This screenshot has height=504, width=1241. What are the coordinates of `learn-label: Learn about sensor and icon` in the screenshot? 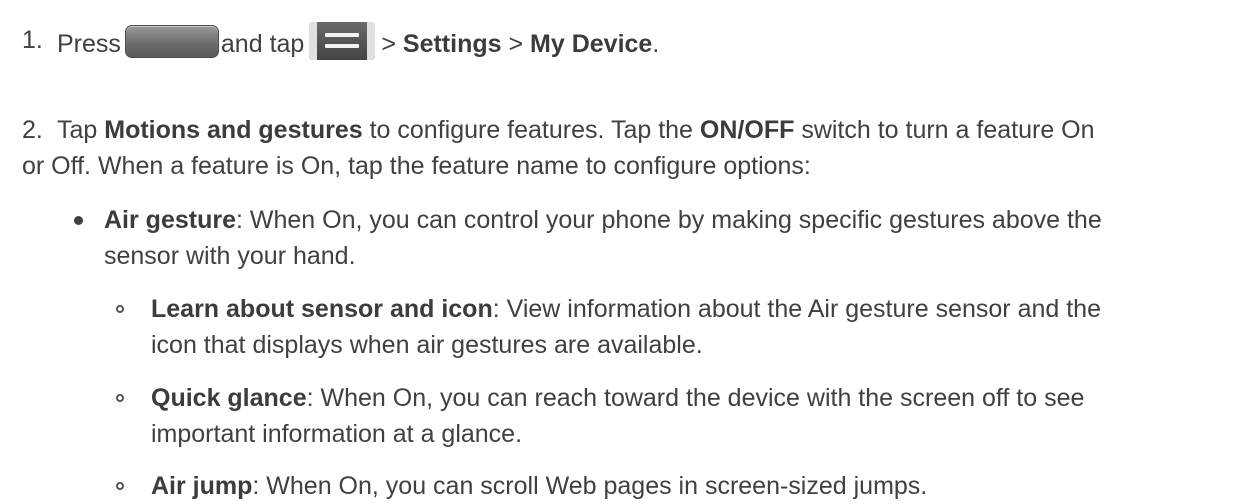 It's located at (322, 309).